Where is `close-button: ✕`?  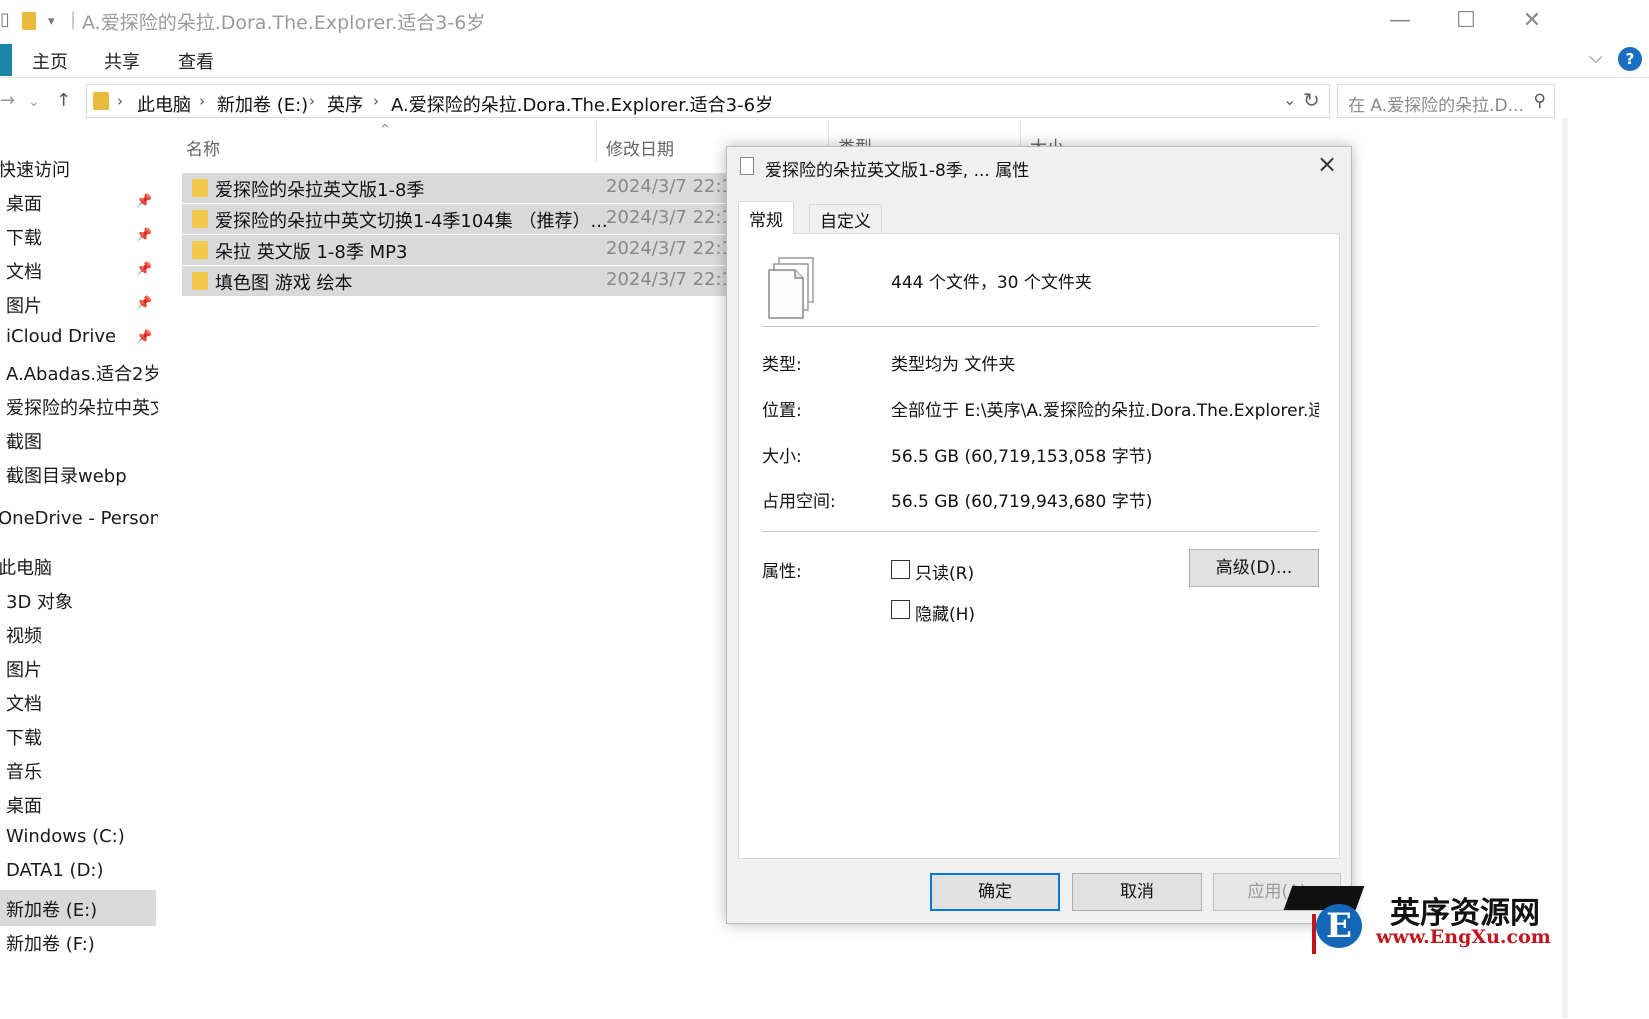 close-button: ✕ is located at coordinates (1532, 21).